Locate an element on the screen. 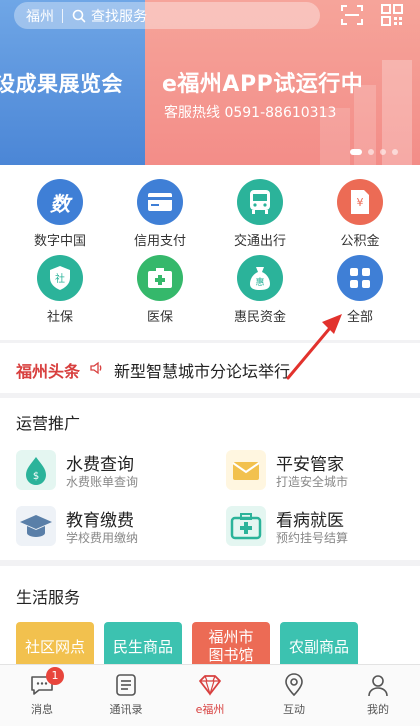 This screenshot has width=420, height=726. tab-label: e福州 is located at coordinates (210, 709).